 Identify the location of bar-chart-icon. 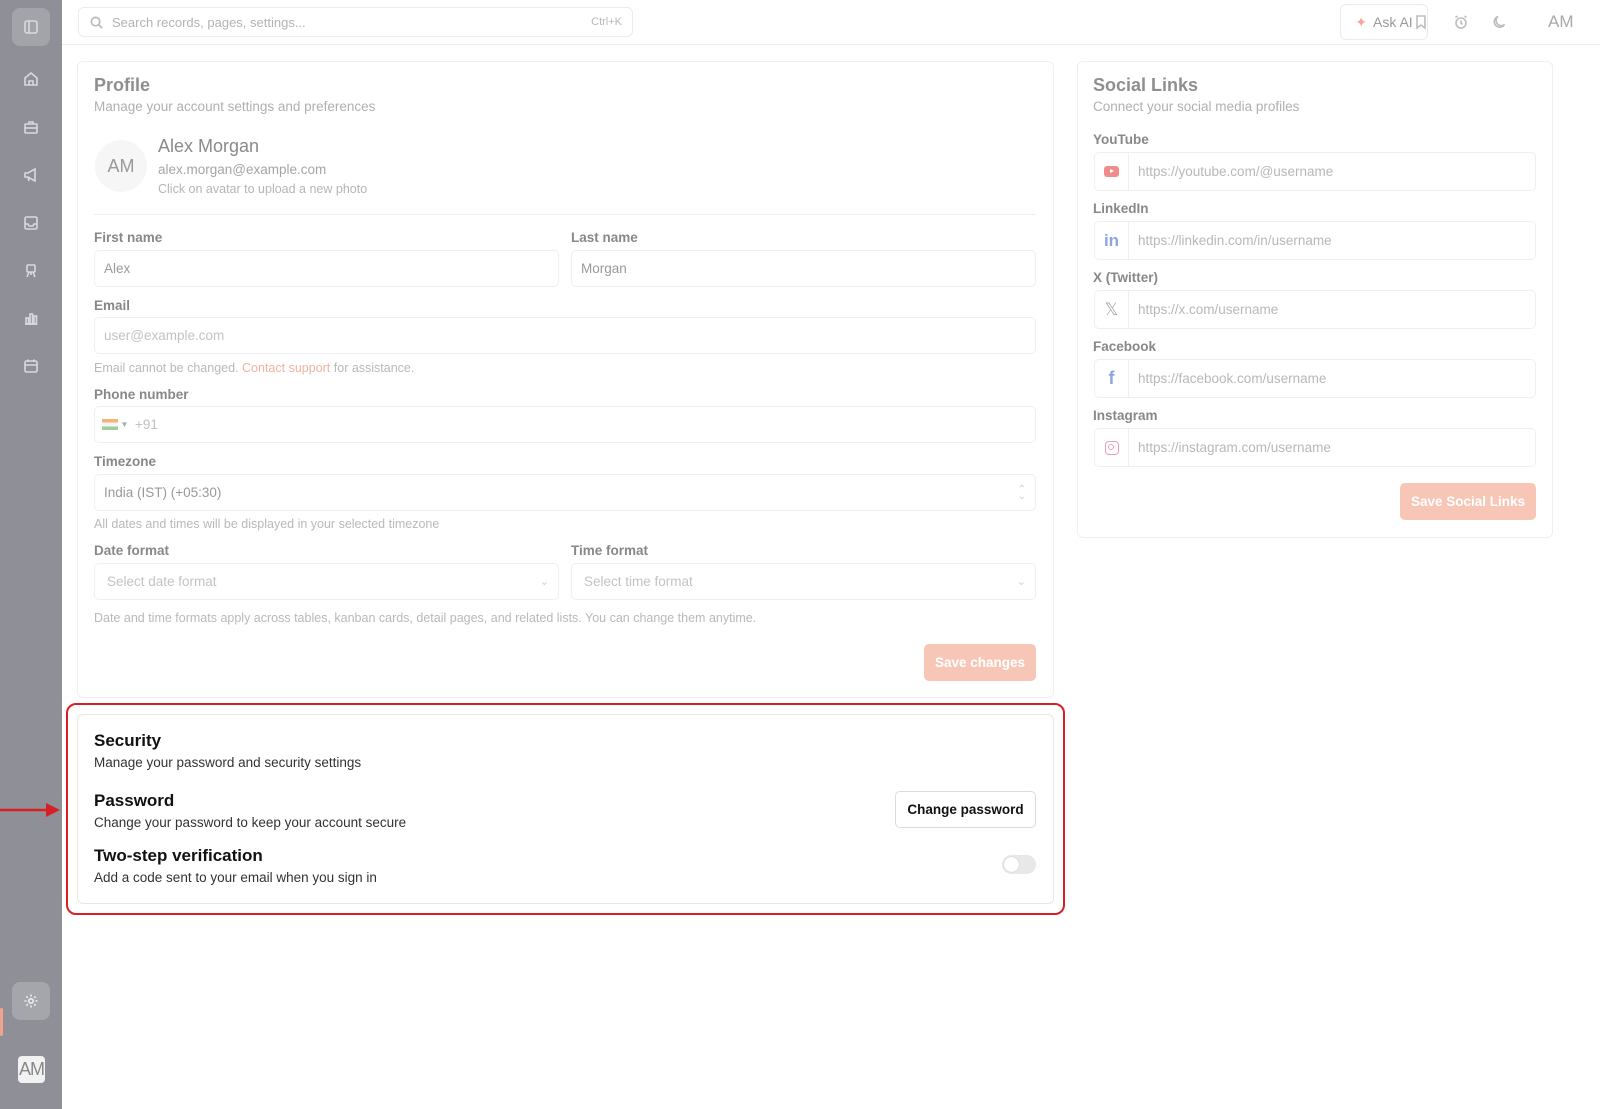
(31, 319).